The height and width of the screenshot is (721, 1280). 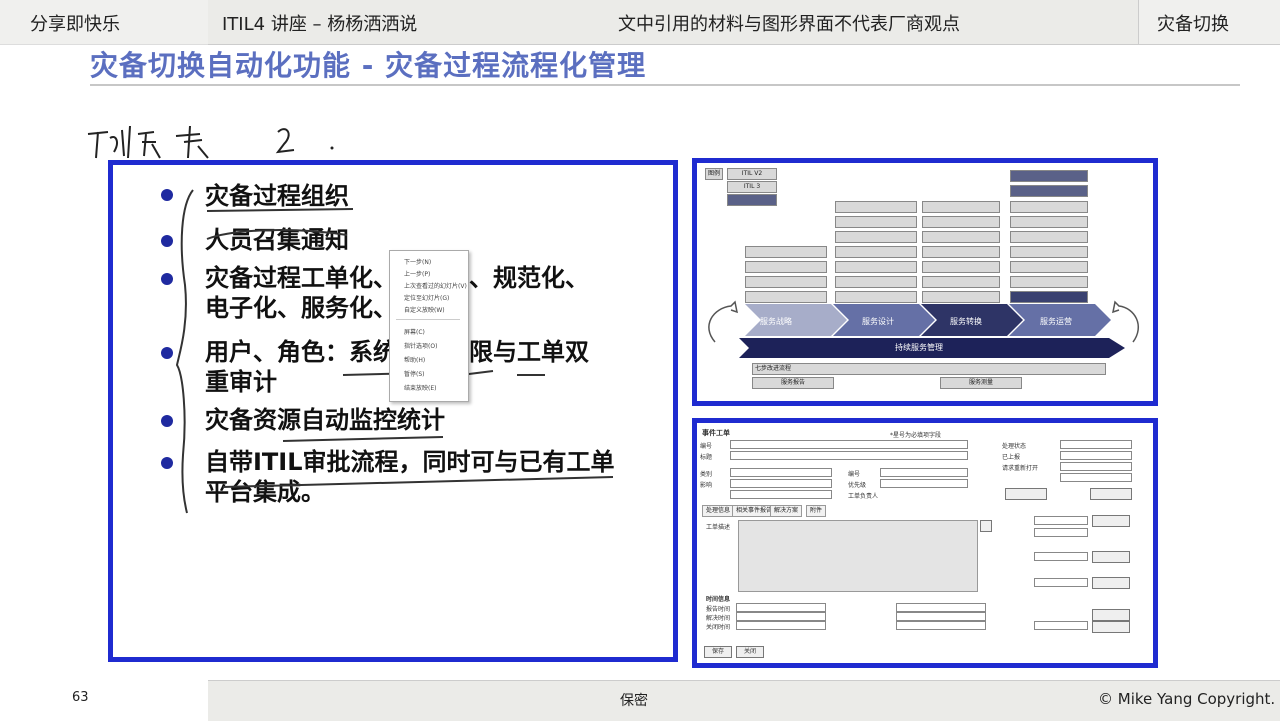 What do you see at coordinates (414, 331) in the screenshot?
I see `menu-item-screen: 屏幕(C)` at bounding box center [414, 331].